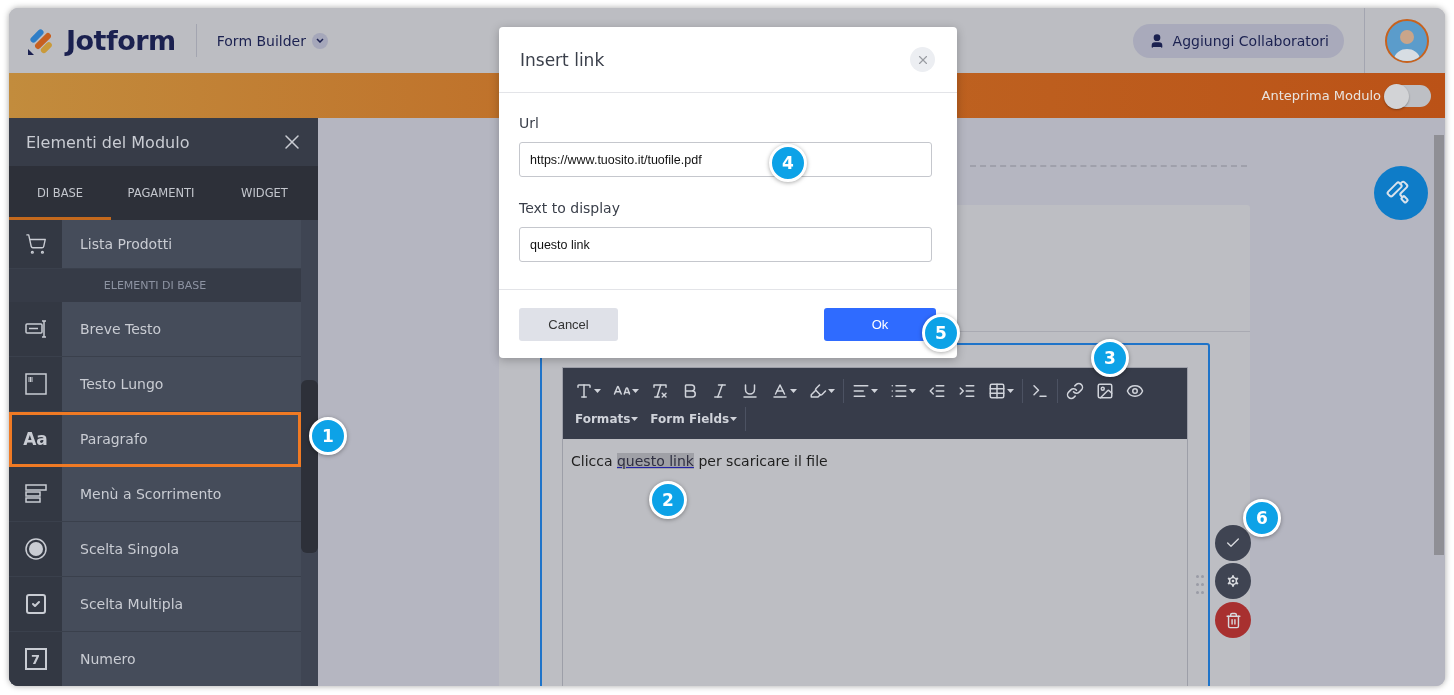  I want to click on text-field-icon, so click(35, 329).